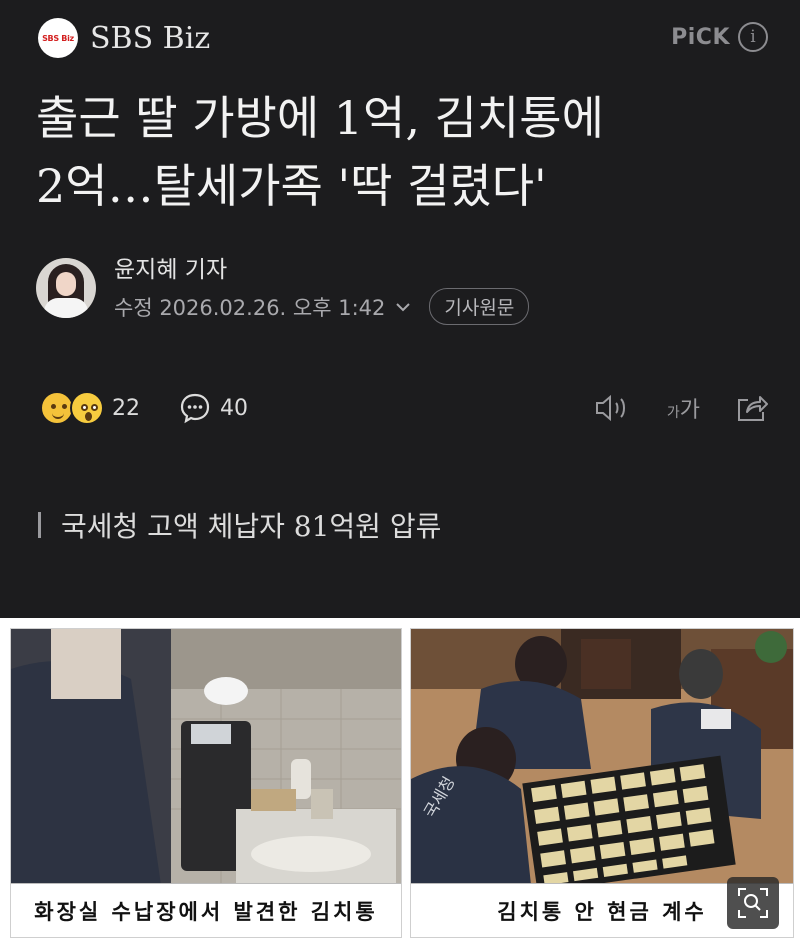  I want to click on subtitle-bar, so click(39, 525).